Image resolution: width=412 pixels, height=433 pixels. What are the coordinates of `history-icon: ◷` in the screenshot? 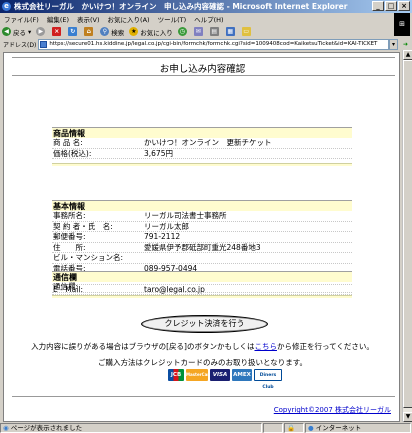 It's located at (182, 31).